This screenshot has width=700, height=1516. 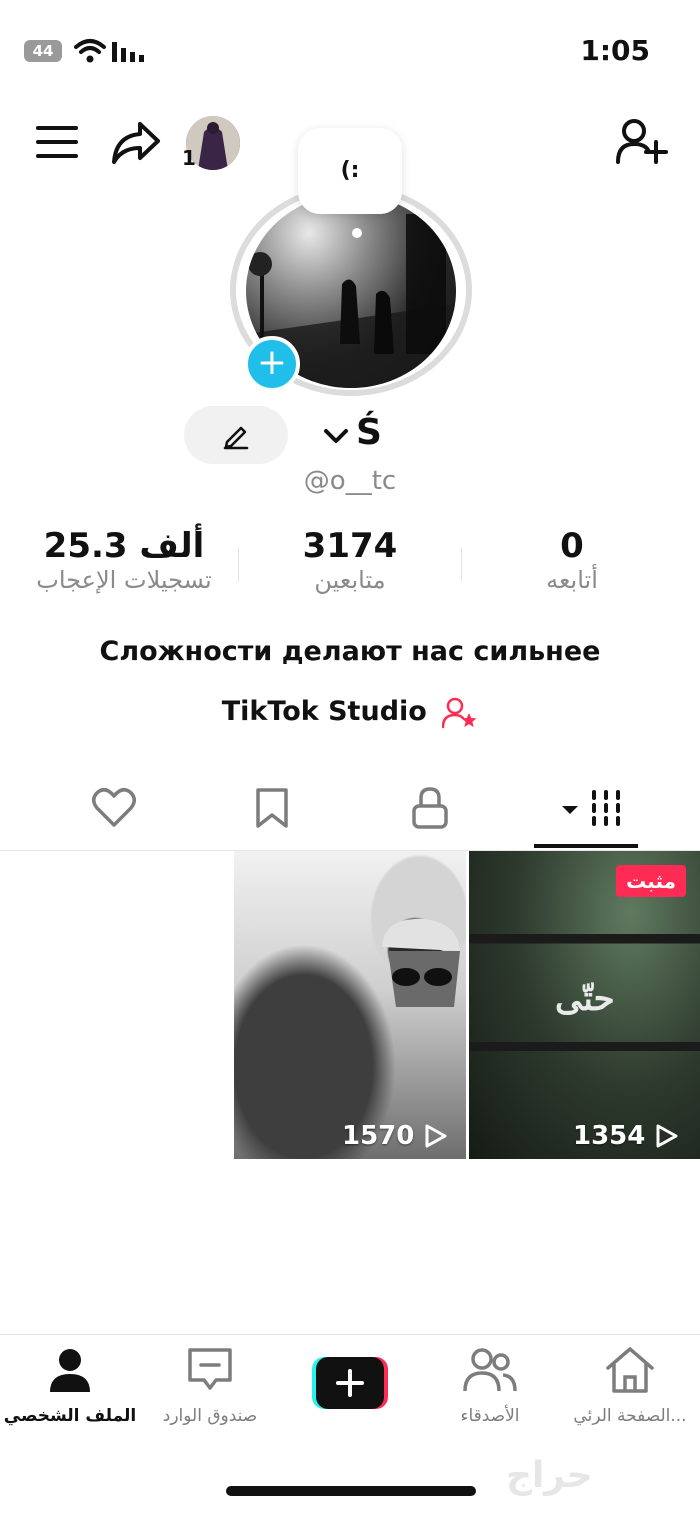 I want to click on add-photo-button: +, so click(x=272, y=364).